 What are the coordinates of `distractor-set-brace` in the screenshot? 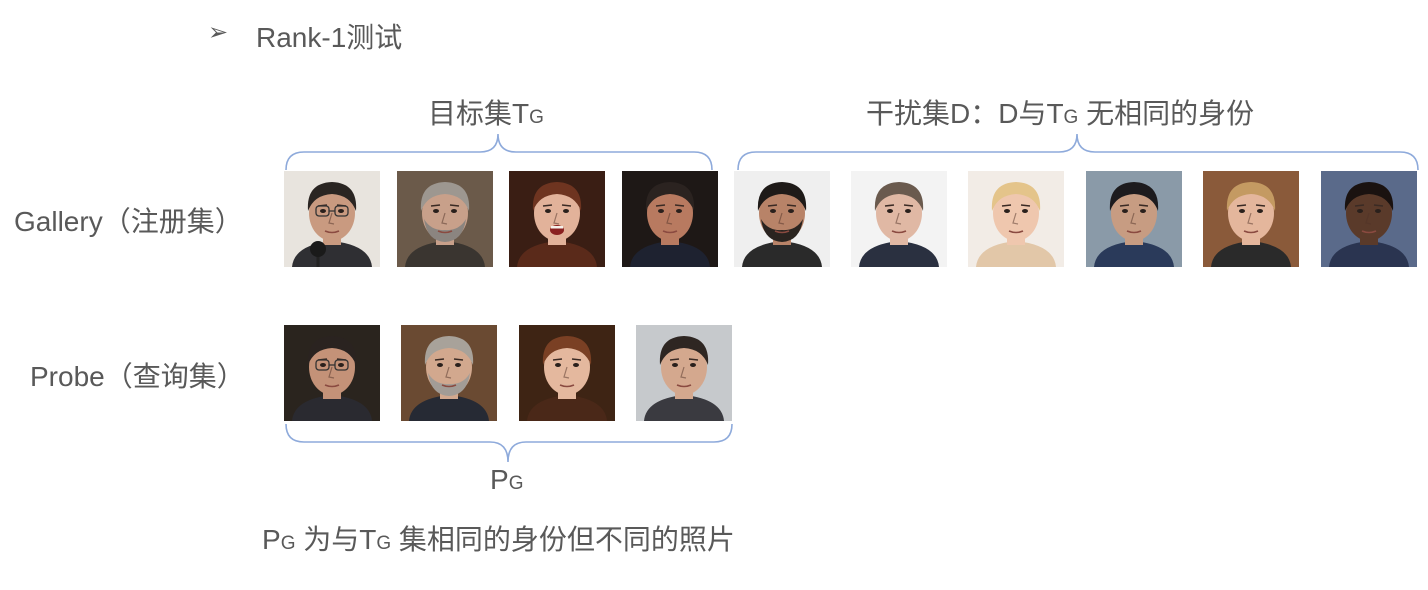 It's located at (1078, 152).